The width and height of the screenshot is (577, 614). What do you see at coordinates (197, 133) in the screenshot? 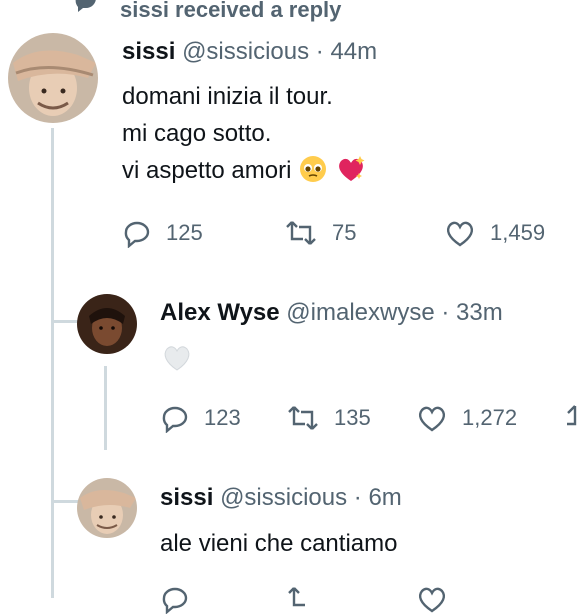
I see `tweet-line: mi cago sotto.` at bounding box center [197, 133].